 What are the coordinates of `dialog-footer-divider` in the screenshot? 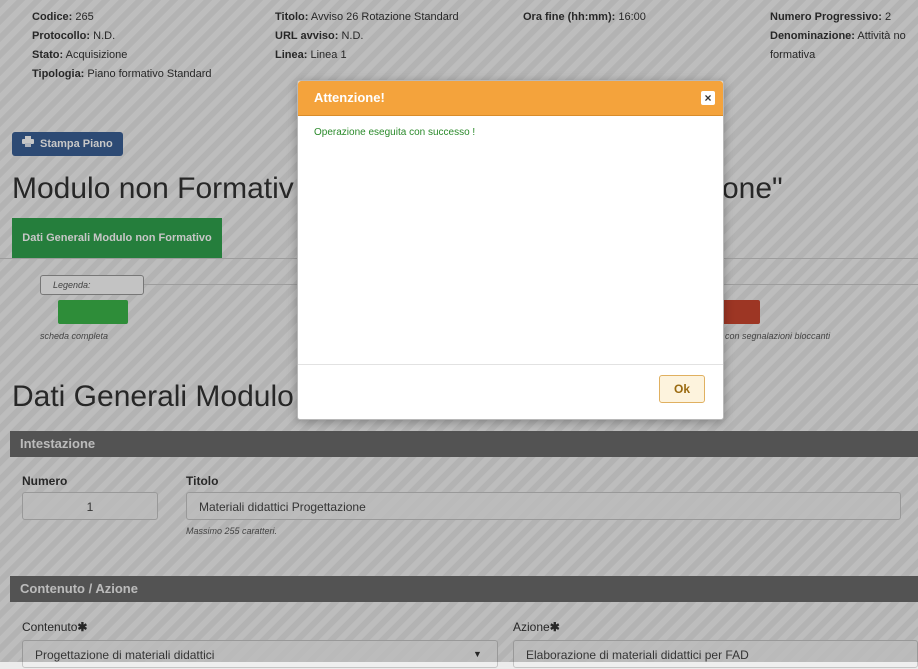 It's located at (510, 364).